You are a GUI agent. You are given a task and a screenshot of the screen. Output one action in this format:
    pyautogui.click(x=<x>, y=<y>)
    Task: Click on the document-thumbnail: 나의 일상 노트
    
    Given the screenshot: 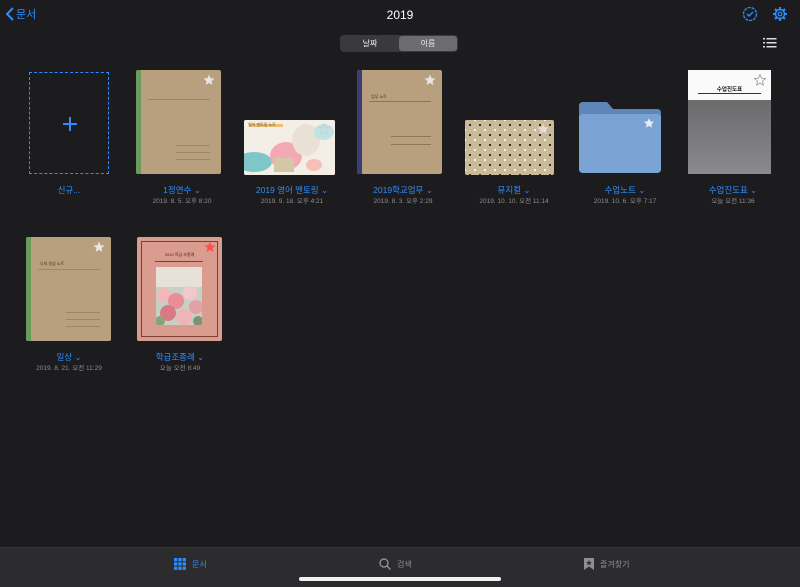 What is the action you would take?
    pyautogui.click(x=68, y=289)
    